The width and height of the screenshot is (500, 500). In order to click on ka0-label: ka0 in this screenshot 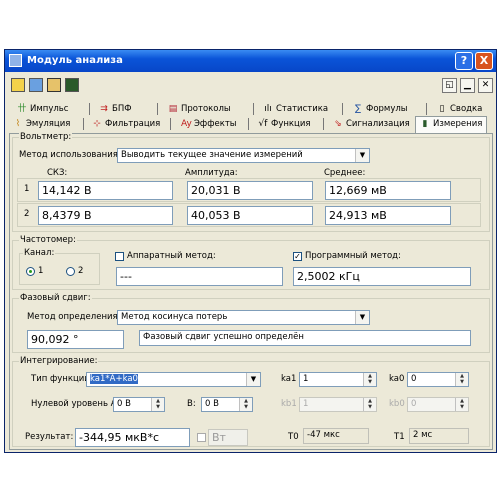, I will do `click(397, 379)`.